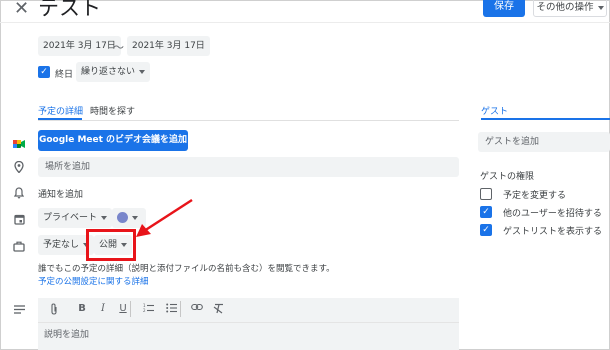 Image resolution: width=610 pixels, height=350 pixels. I want to click on allday-checkbox: ✓, so click(44, 72).